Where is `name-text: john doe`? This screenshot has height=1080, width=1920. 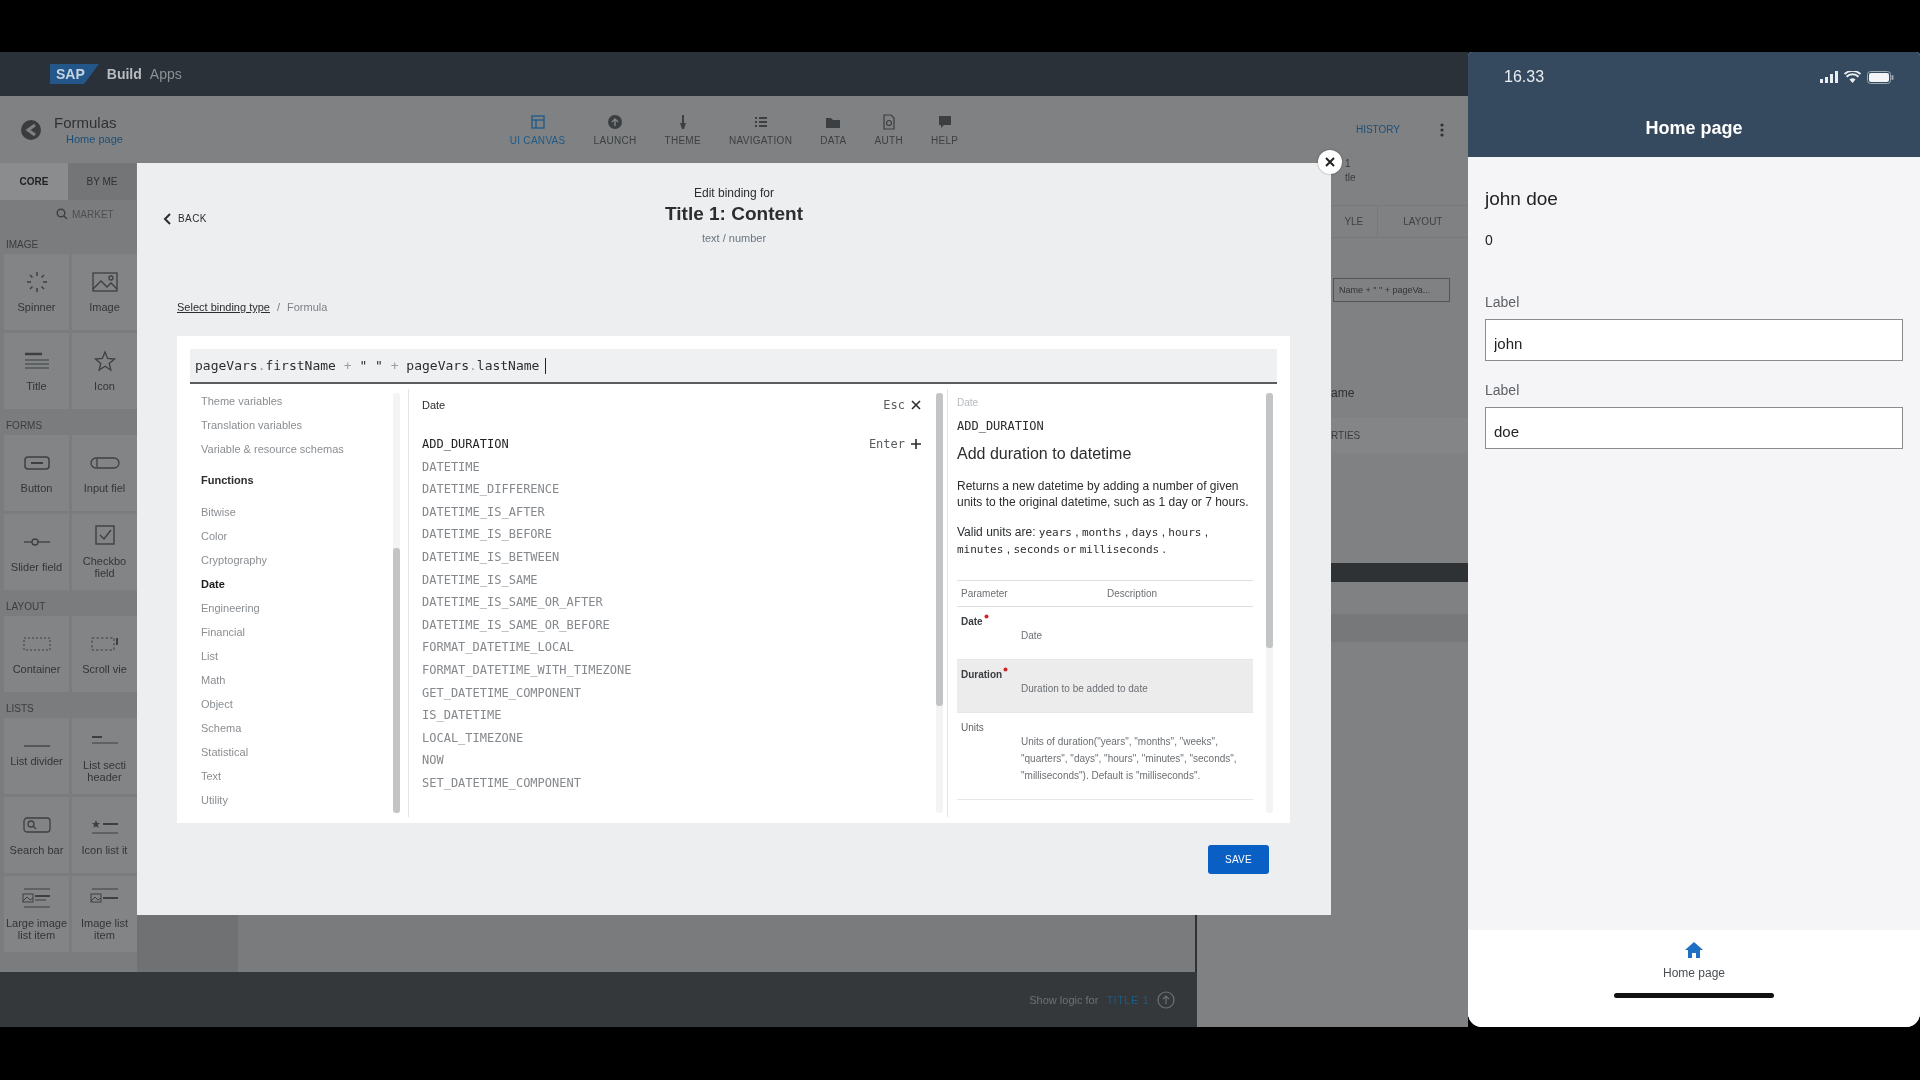
name-text: john doe is located at coordinates (1522, 199).